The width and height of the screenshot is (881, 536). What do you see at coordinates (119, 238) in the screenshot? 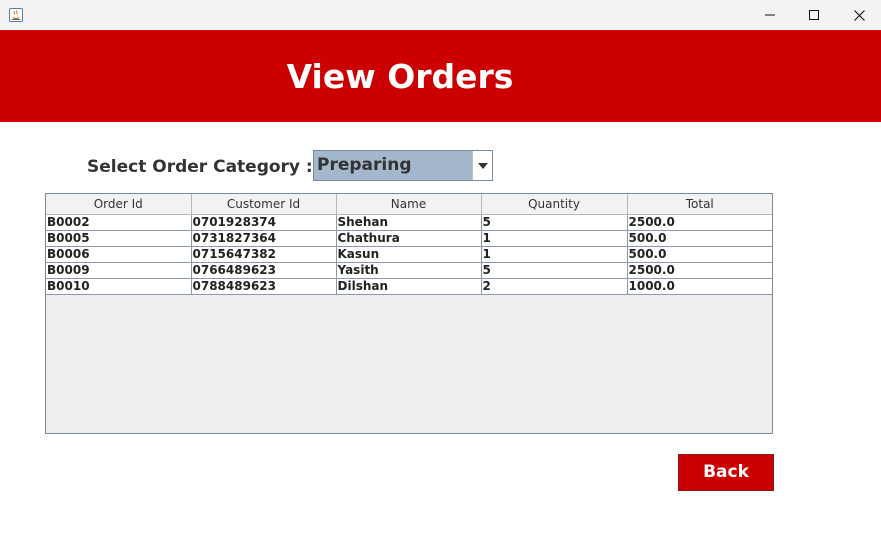
I see `order-id-cell: B0005` at bounding box center [119, 238].